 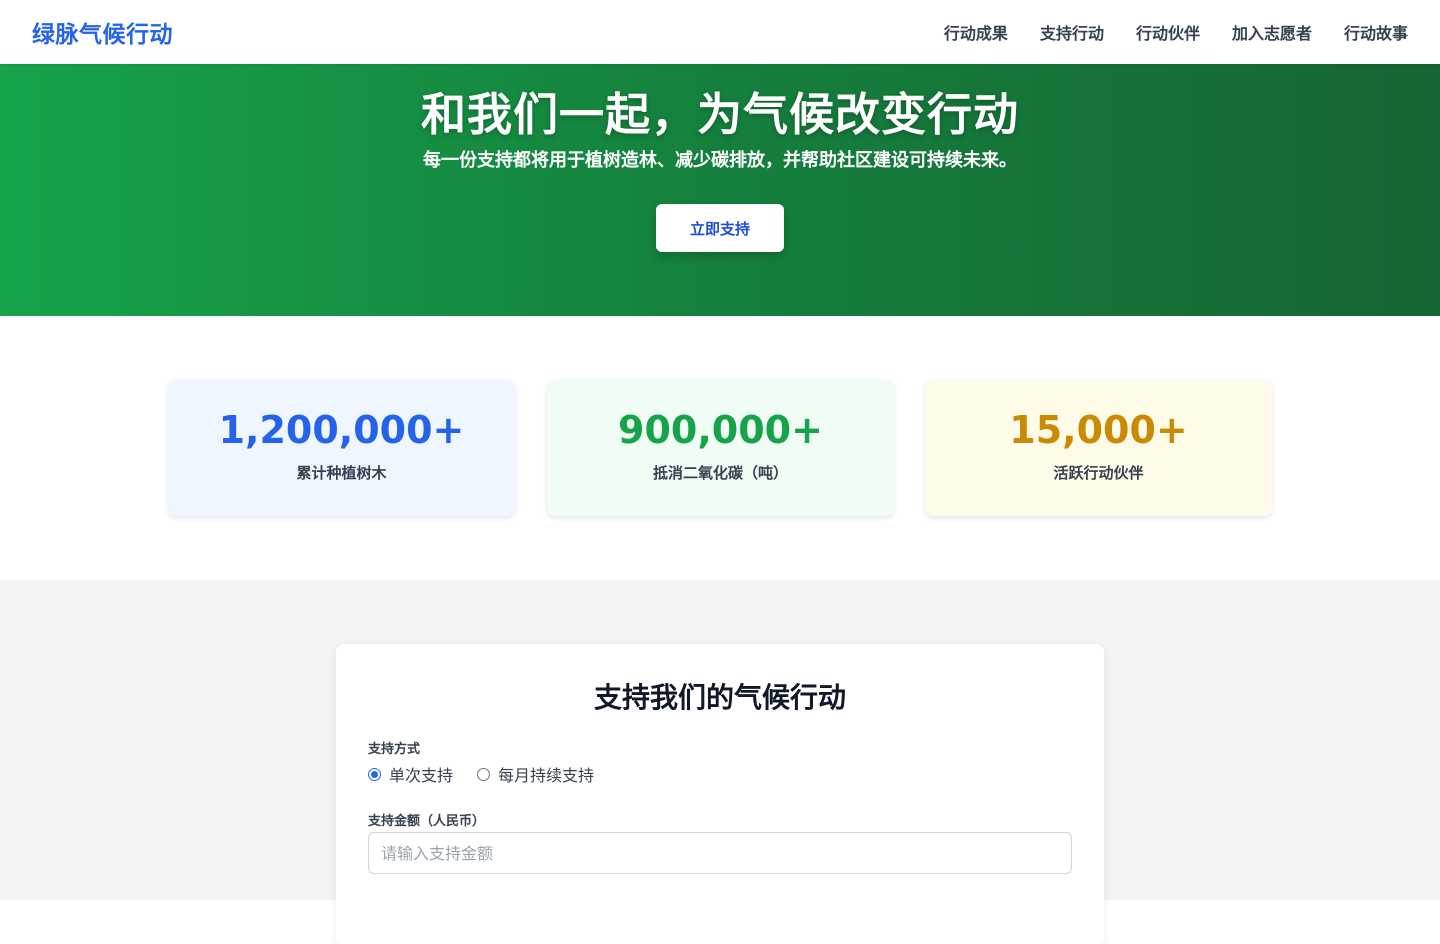 I want to click on main-nav: 行动成果 支持行动 行动伙伴 加入志愿者 行动故事, so click(x=1176, y=32).